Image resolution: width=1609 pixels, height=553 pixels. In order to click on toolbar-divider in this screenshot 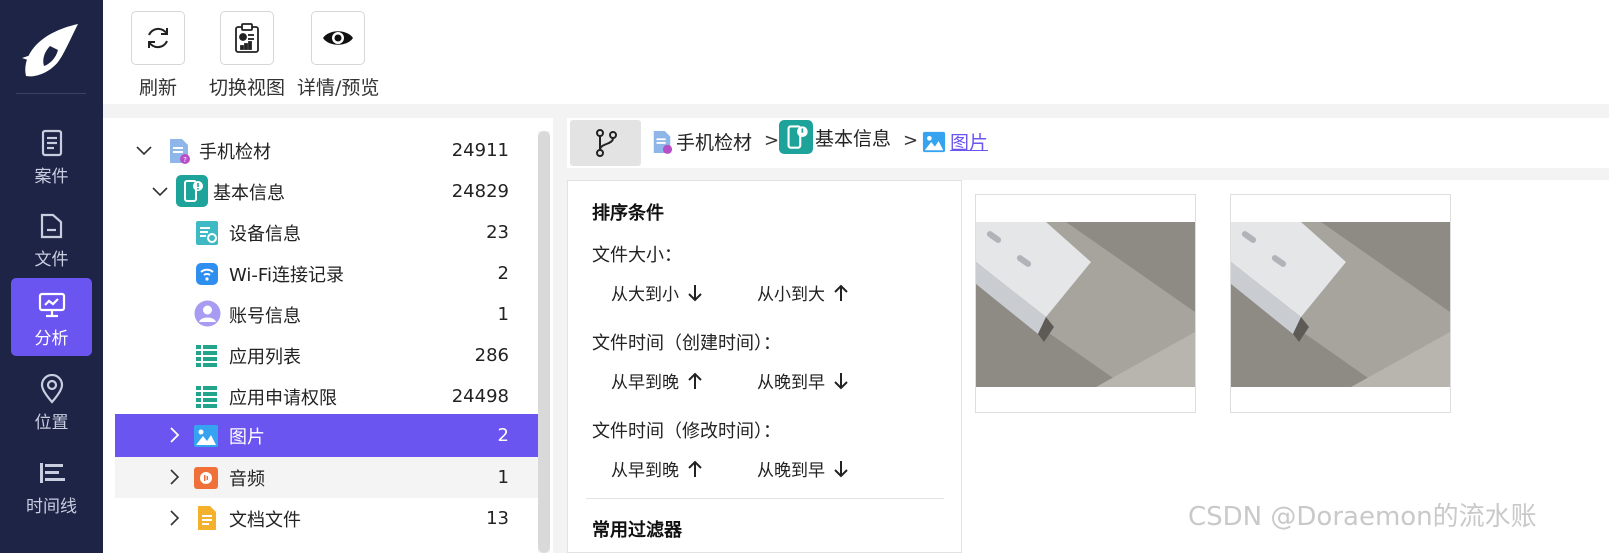, I will do `click(856, 111)`.